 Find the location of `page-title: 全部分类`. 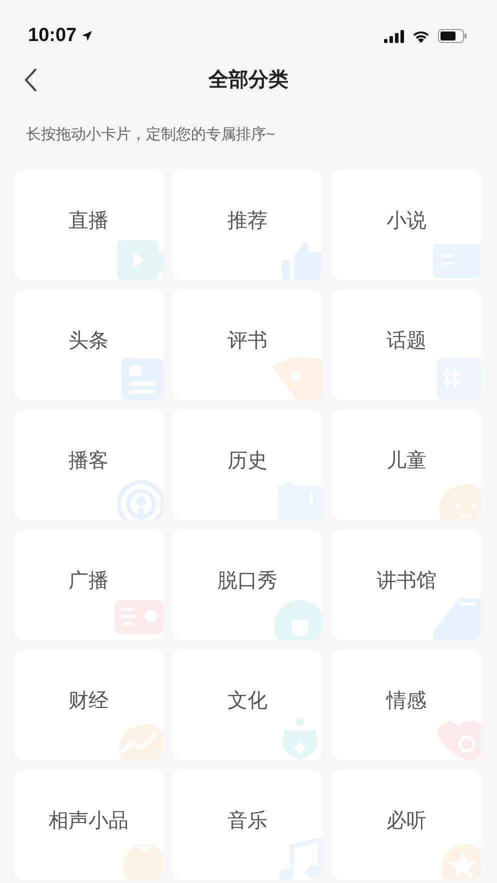

page-title: 全部分类 is located at coordinates (248, 80).